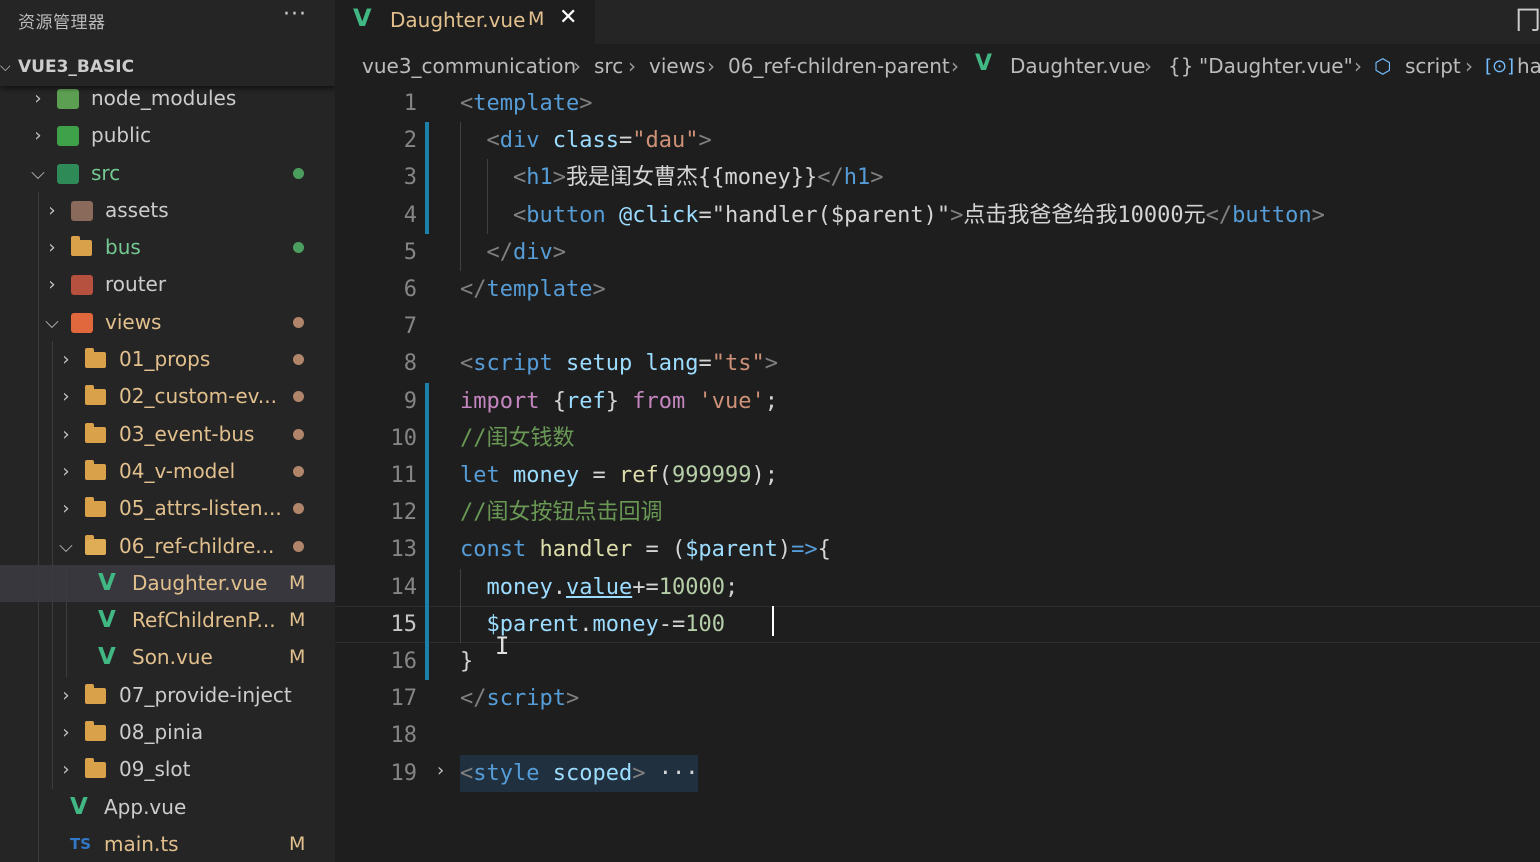 This screenshot has height=862, width=1540. What do you see at coordinates (106, 172) in the screenshot?
I see `tree-item-label: src` at bounding box center [106, 172].